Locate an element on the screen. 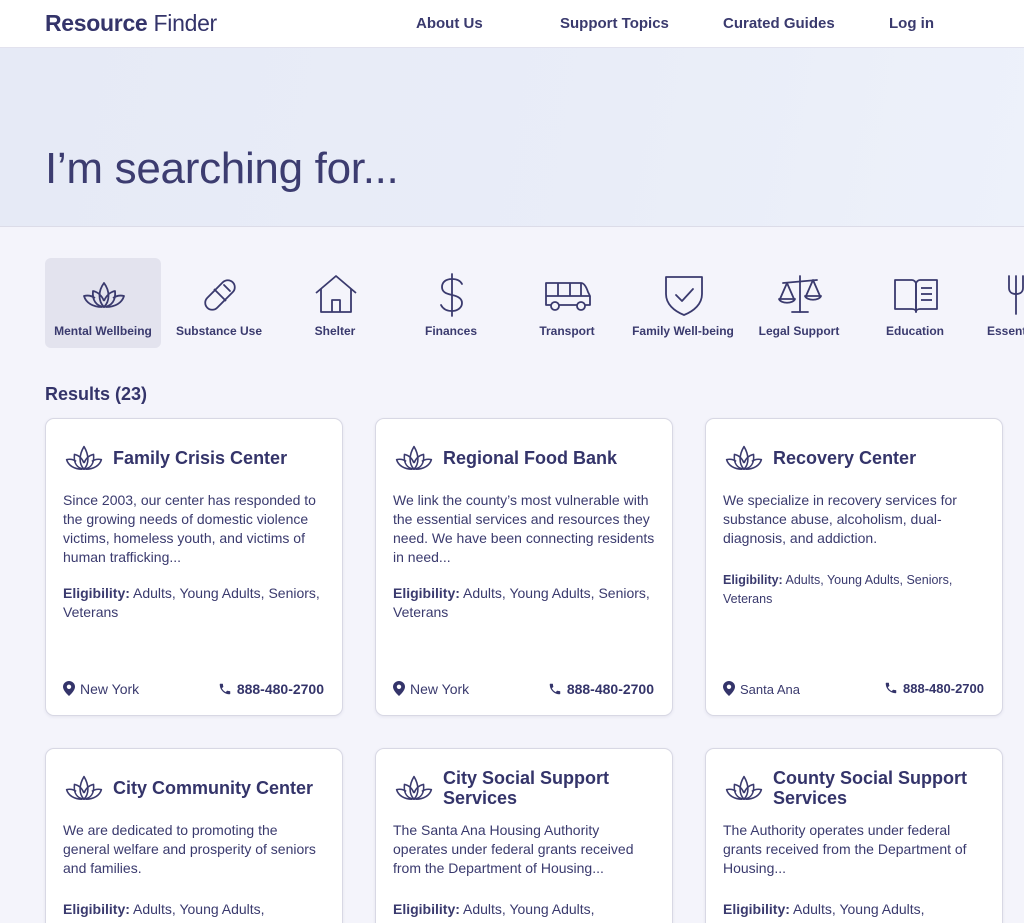 This screenshot has width=1024, height=923. category-label: Essentials is located at coordinates (1005, 331).